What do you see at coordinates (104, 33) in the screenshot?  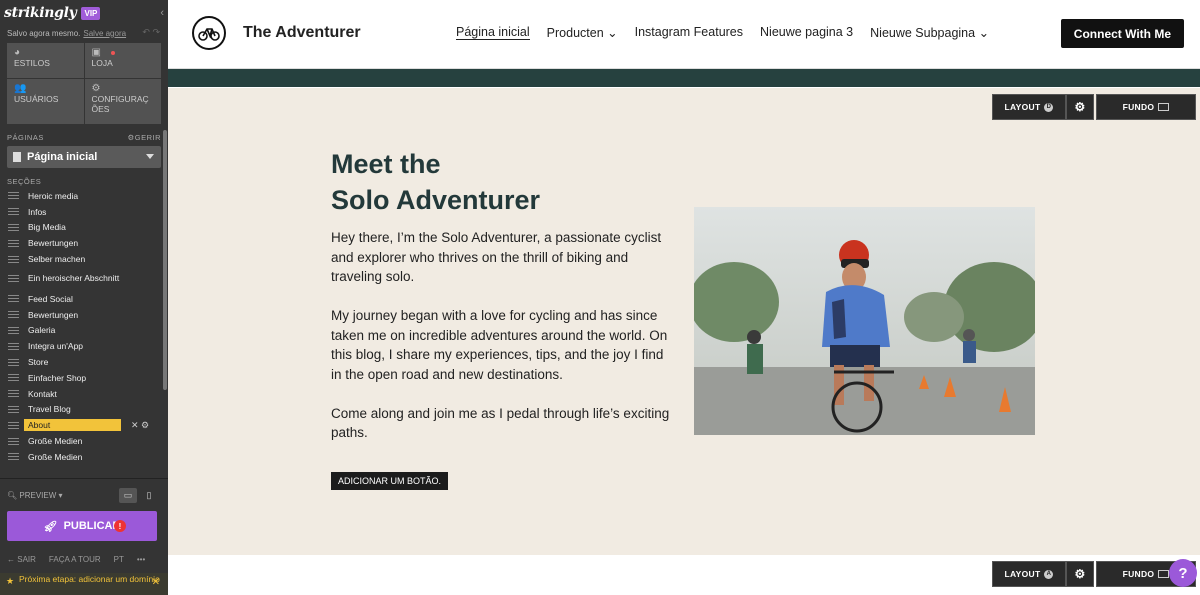 I see `save-now-link: Salve agora` at bounding box center [104, 33].